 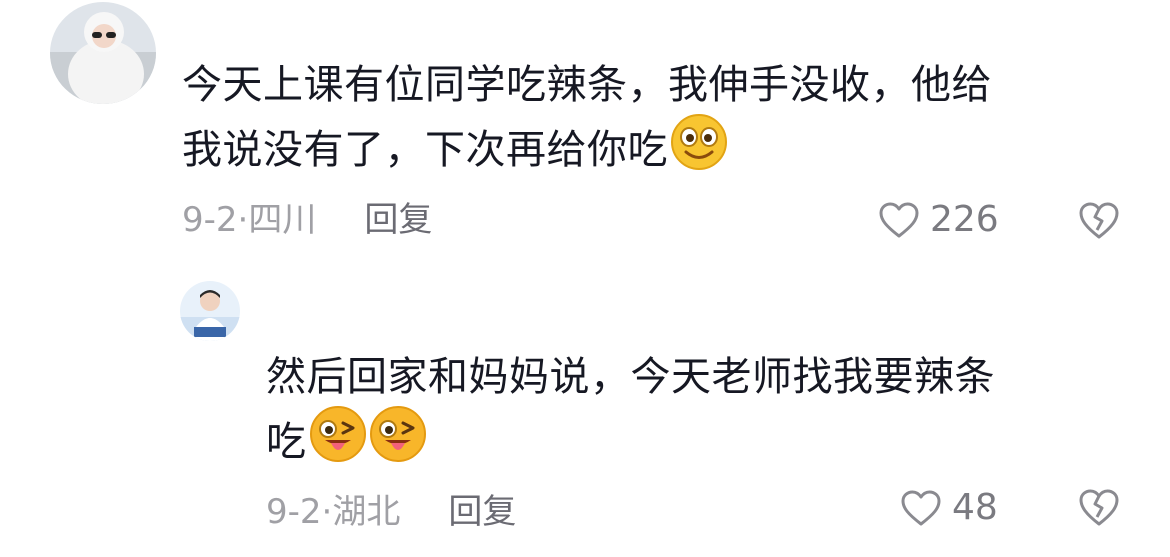 What do you see at coordinates (699, 149) in the screenshot?
I see `smiling-face-emoji` at bounding box center [699, 149].